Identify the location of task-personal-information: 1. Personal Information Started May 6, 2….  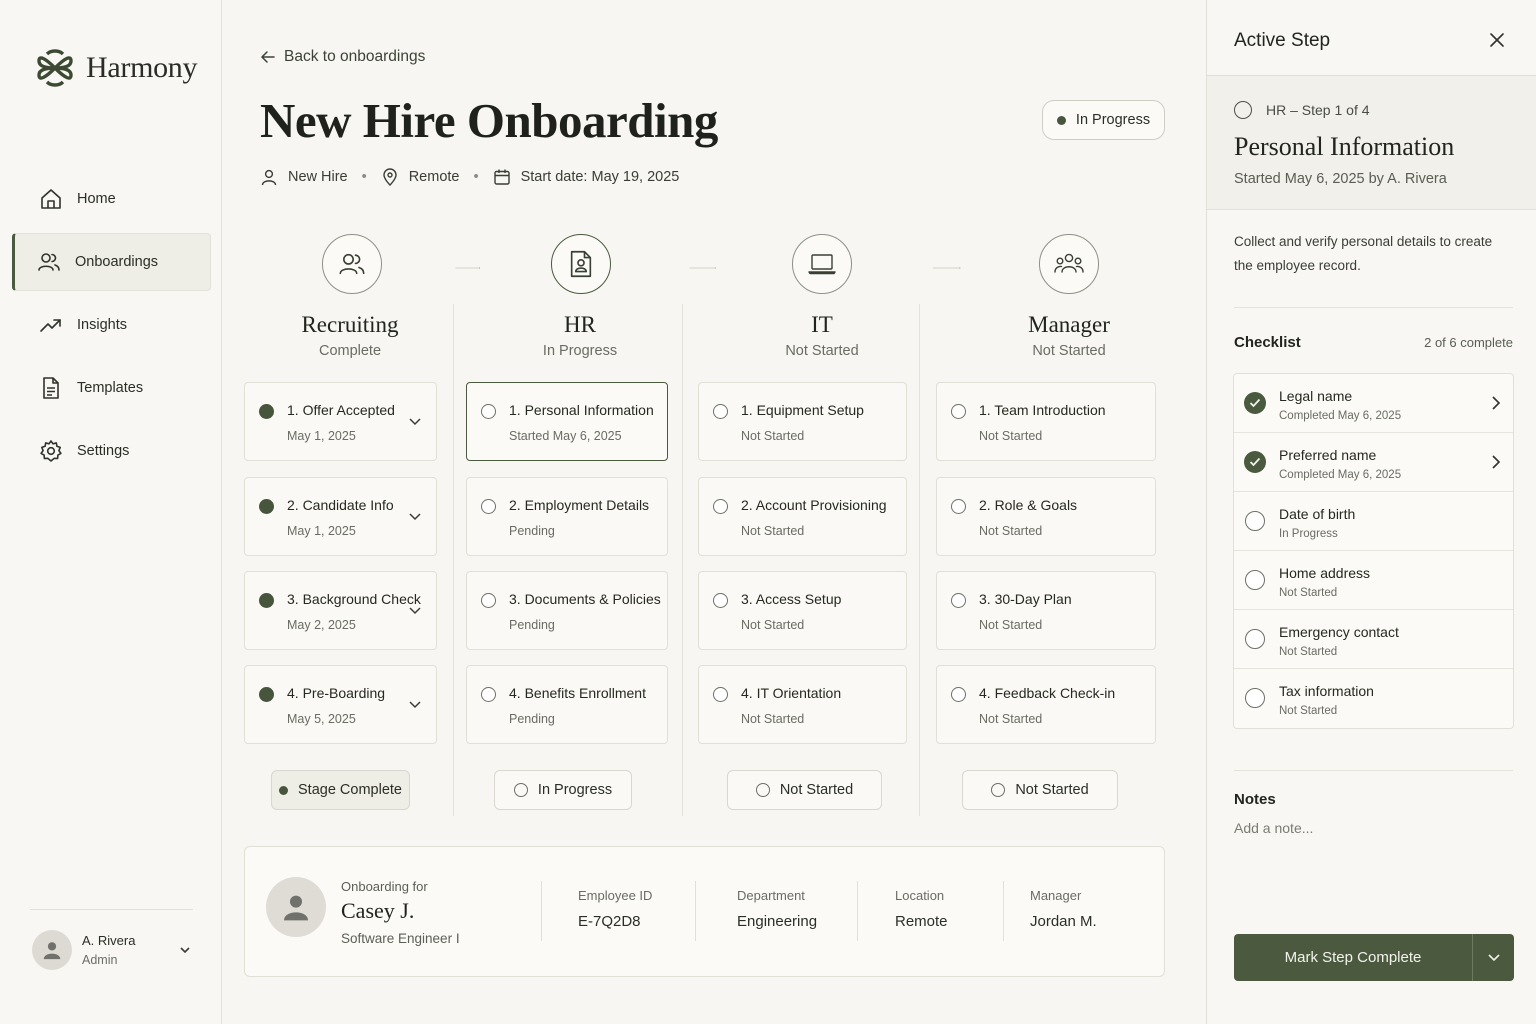
(567, 421).